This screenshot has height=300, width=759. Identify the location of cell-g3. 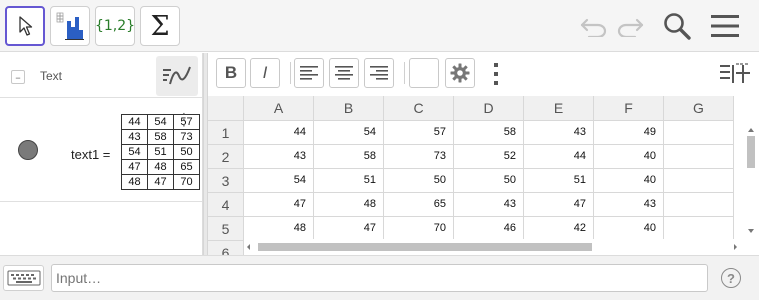
(699, 181).